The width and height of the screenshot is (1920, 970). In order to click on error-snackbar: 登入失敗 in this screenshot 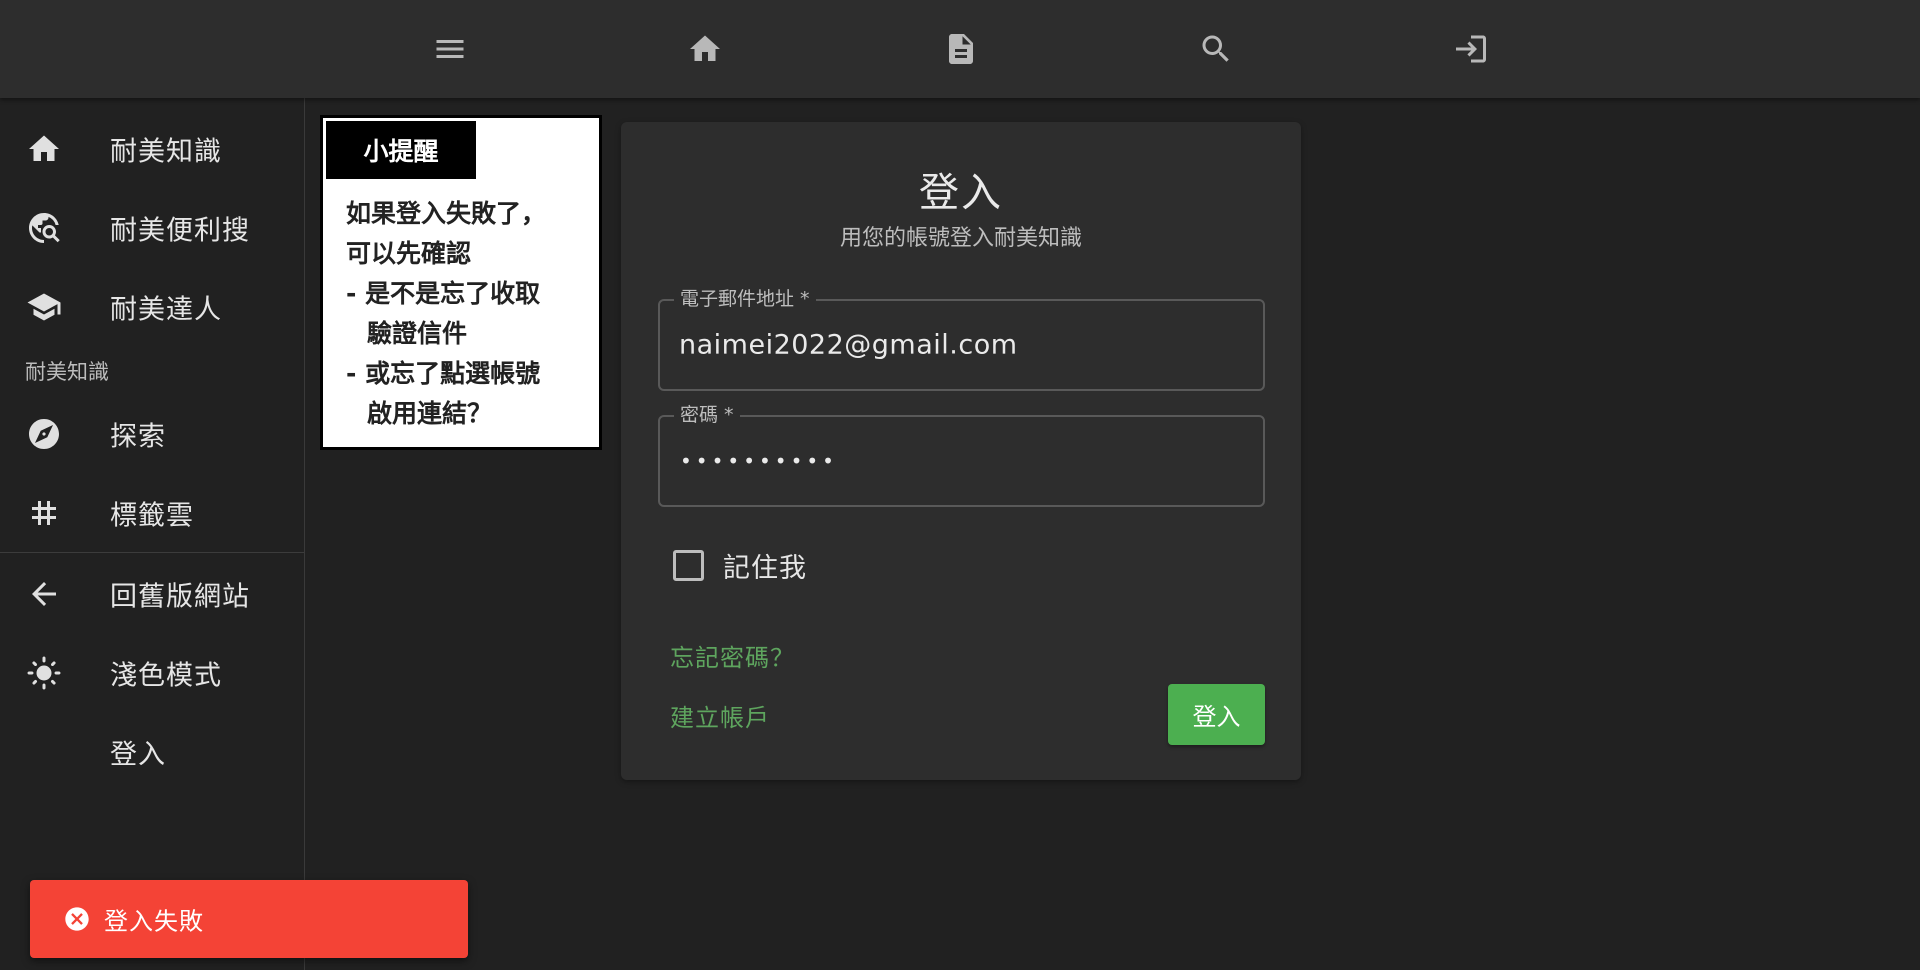, I will do `click(249, 919)`.